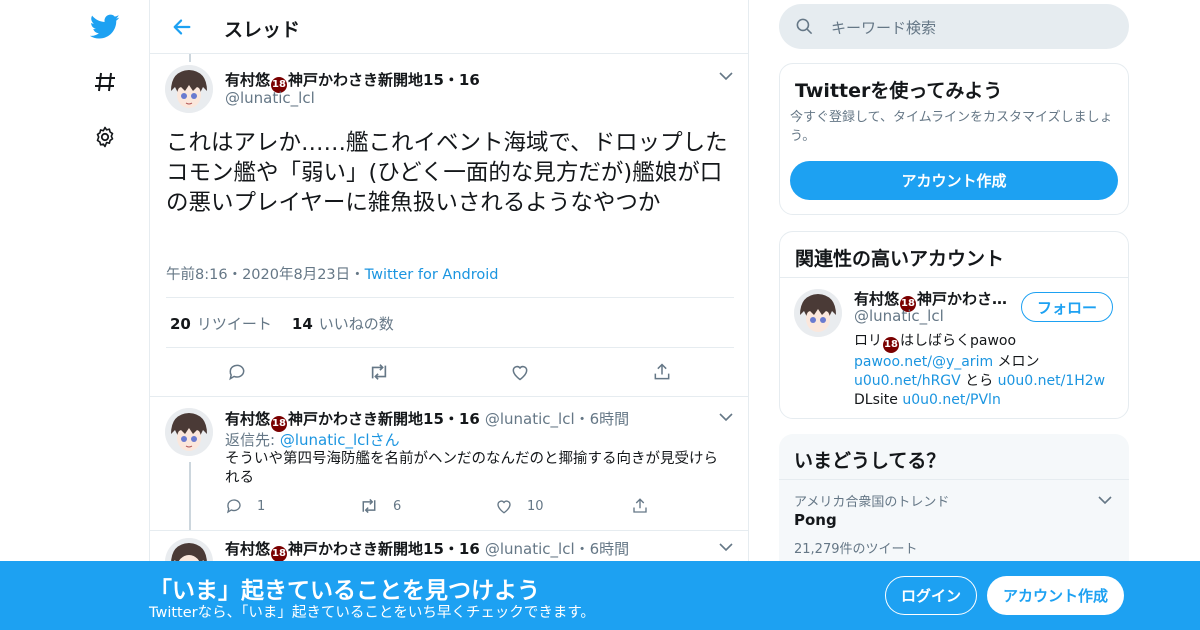  Describe the element at coordinates (302, 324) in the screenshot. I see `like-count: 14` at that location.